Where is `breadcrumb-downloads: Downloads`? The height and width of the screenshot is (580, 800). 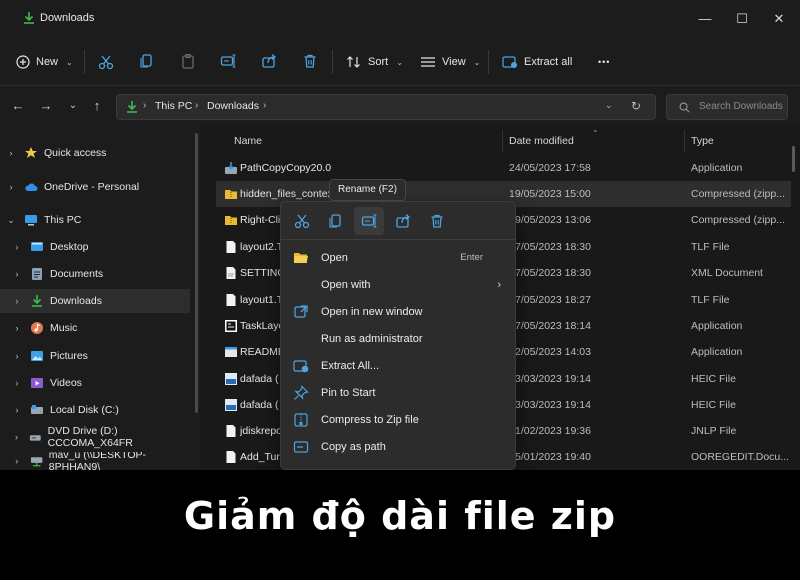 breadcrumb-downloads: Downloads is located at coordinates (233, 106).